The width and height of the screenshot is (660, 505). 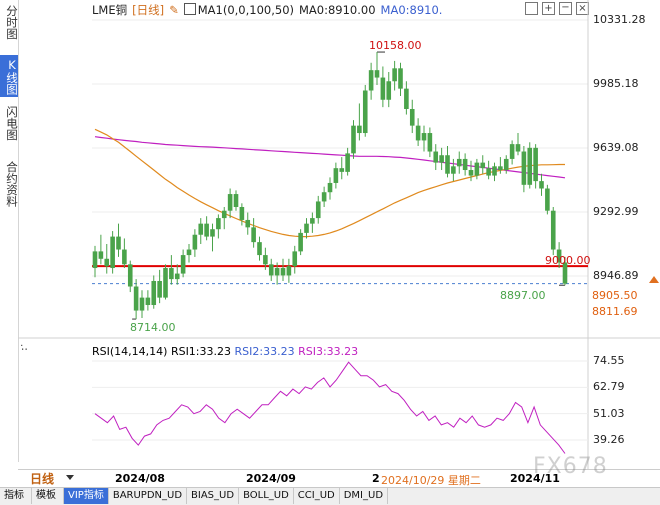 I want to click on hline-label: 9000.00, so click(x=568, y=260).